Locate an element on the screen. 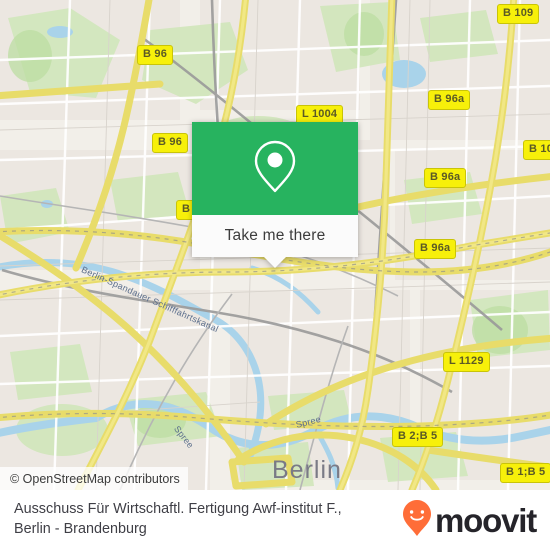  take-me-there-label: Take me there is located at coordinates (275, 235).